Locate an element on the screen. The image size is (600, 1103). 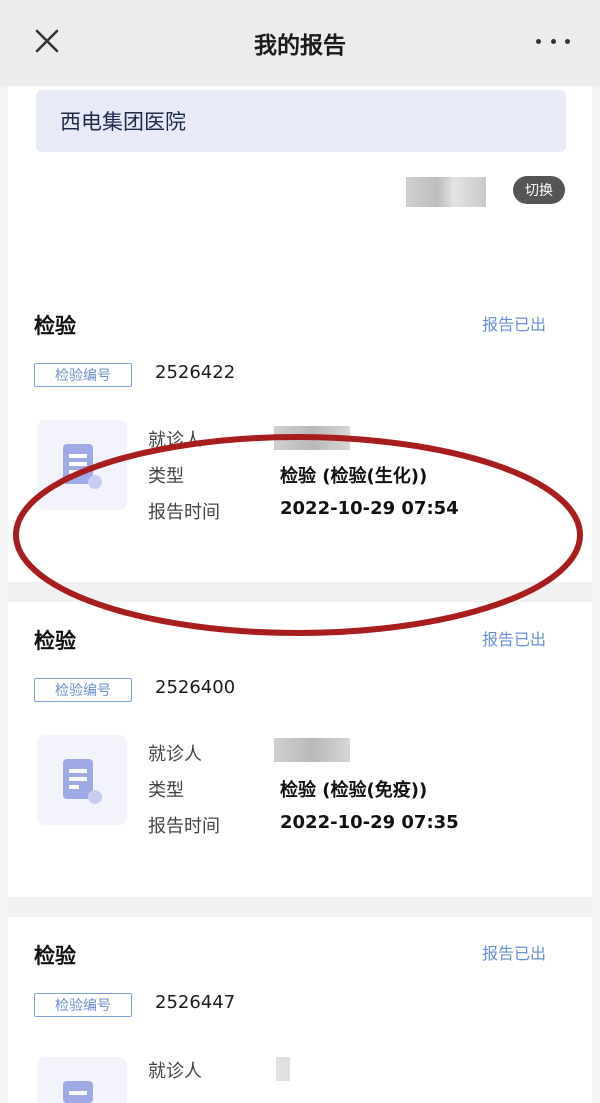
top-nav-bar: 我的报告 is located at coordinates (300, 43).